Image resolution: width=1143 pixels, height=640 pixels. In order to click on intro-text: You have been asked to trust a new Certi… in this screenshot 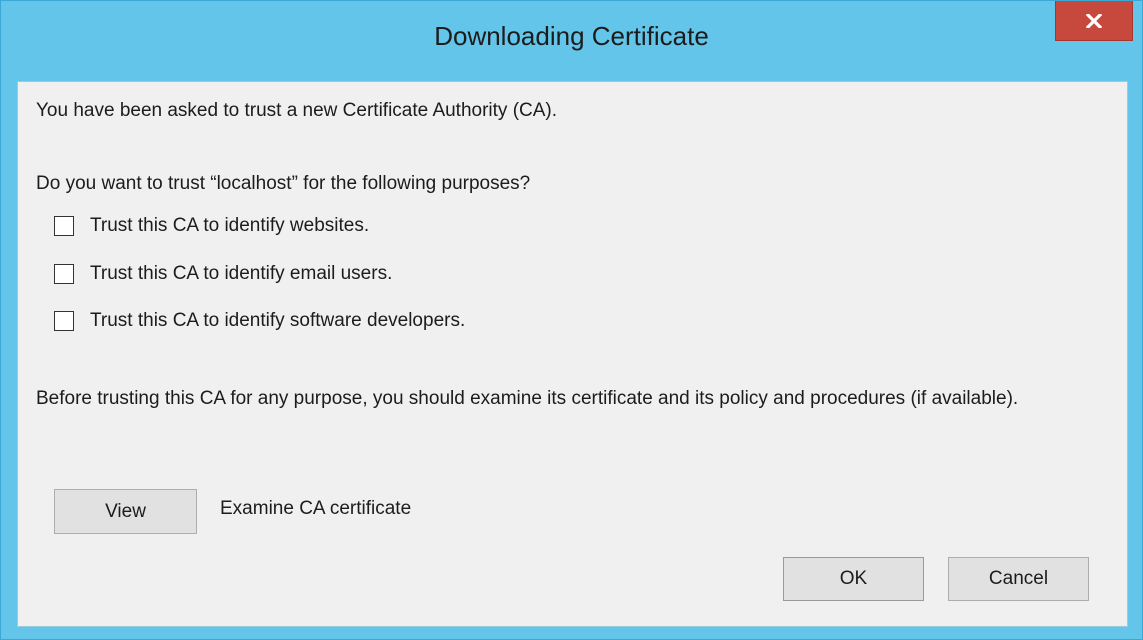, I will do `click(297, 110)`.